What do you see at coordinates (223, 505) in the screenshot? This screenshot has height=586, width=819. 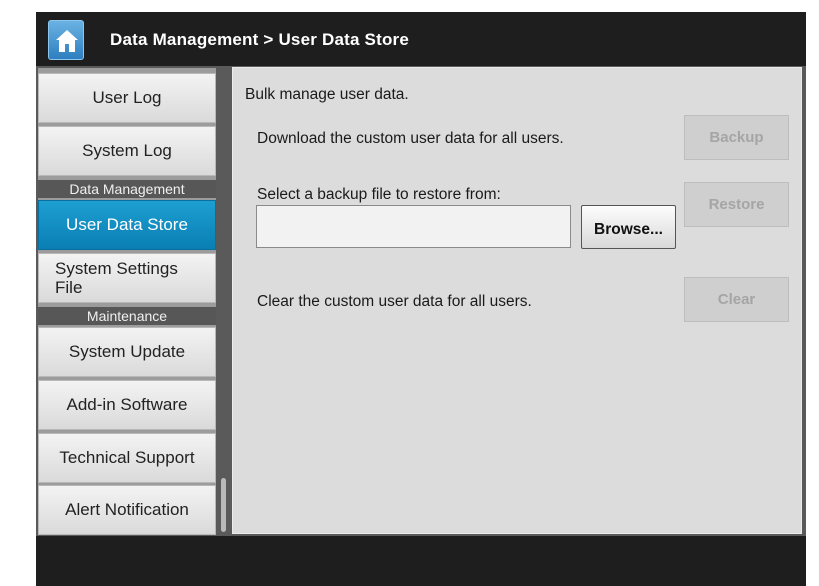 I see `sidebar-scrollbar` at bounding box center [223, 505].